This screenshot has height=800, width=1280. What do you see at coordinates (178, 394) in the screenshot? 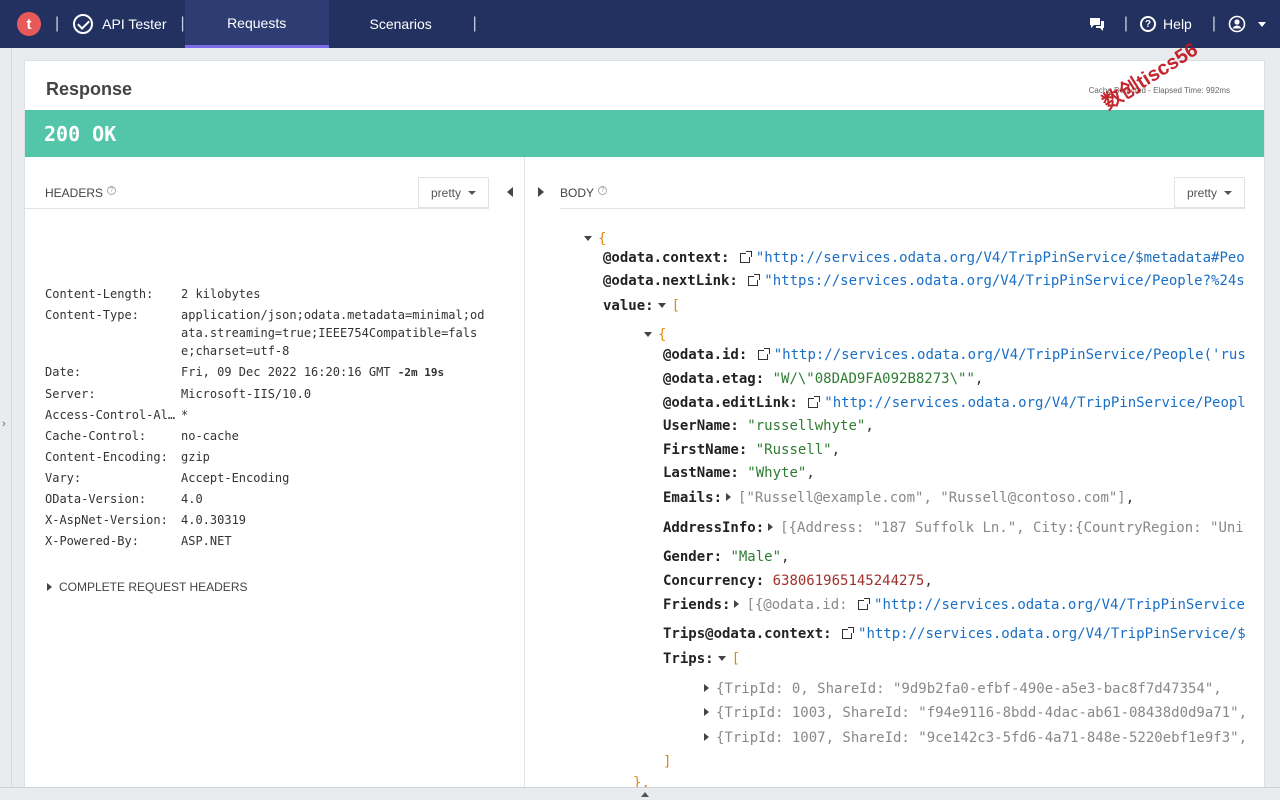
I see `header-row: Server: Microsoft-IIS/10.0` at bounding box center [178, 394].